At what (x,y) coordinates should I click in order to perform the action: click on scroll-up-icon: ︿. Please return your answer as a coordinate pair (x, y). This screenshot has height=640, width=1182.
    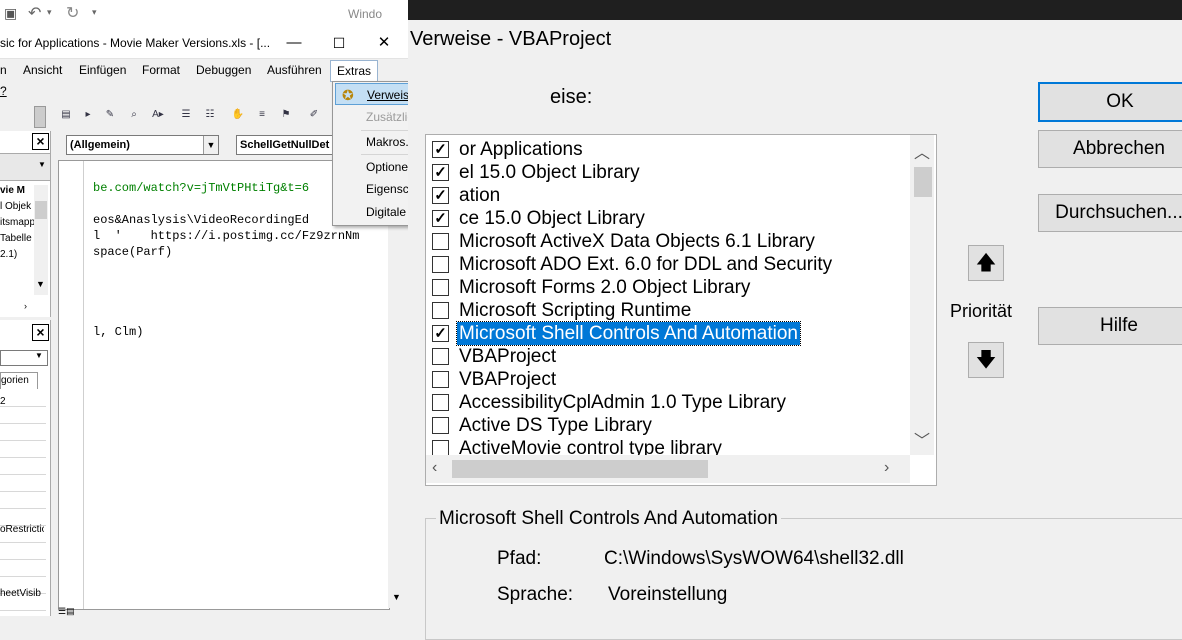
    Looking at the image, I should click on (922, 151).